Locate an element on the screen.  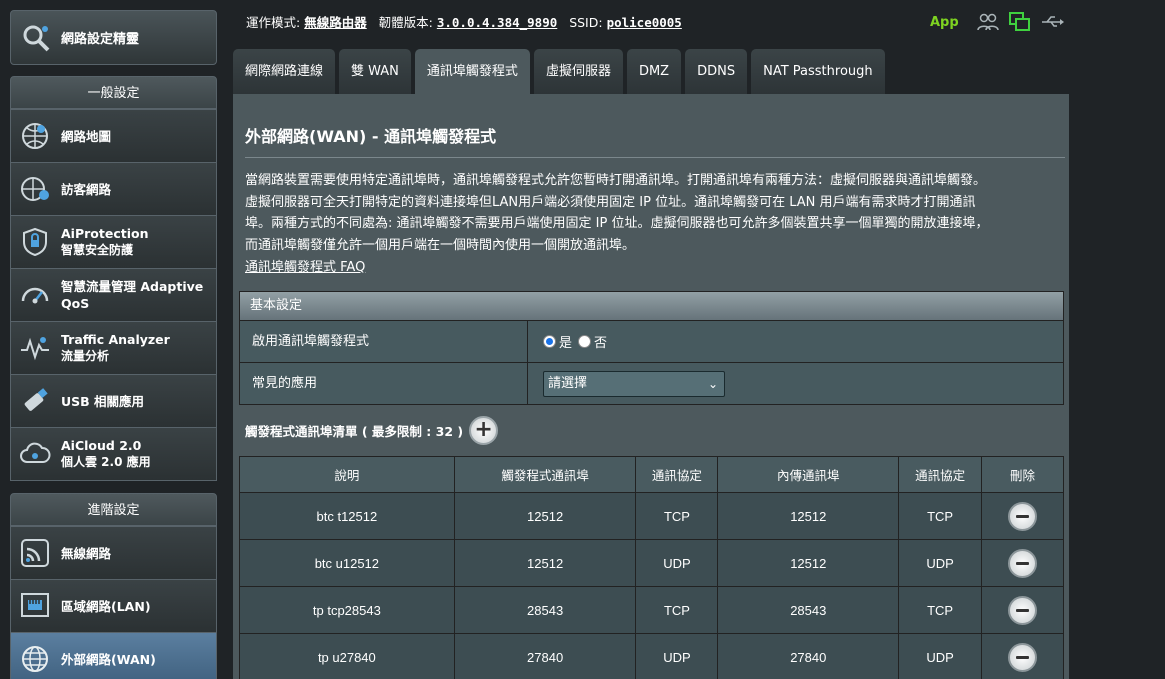
table-row: tp tcp28543 28543 TCP 28543 TCP is located at coordinates (651, 610).